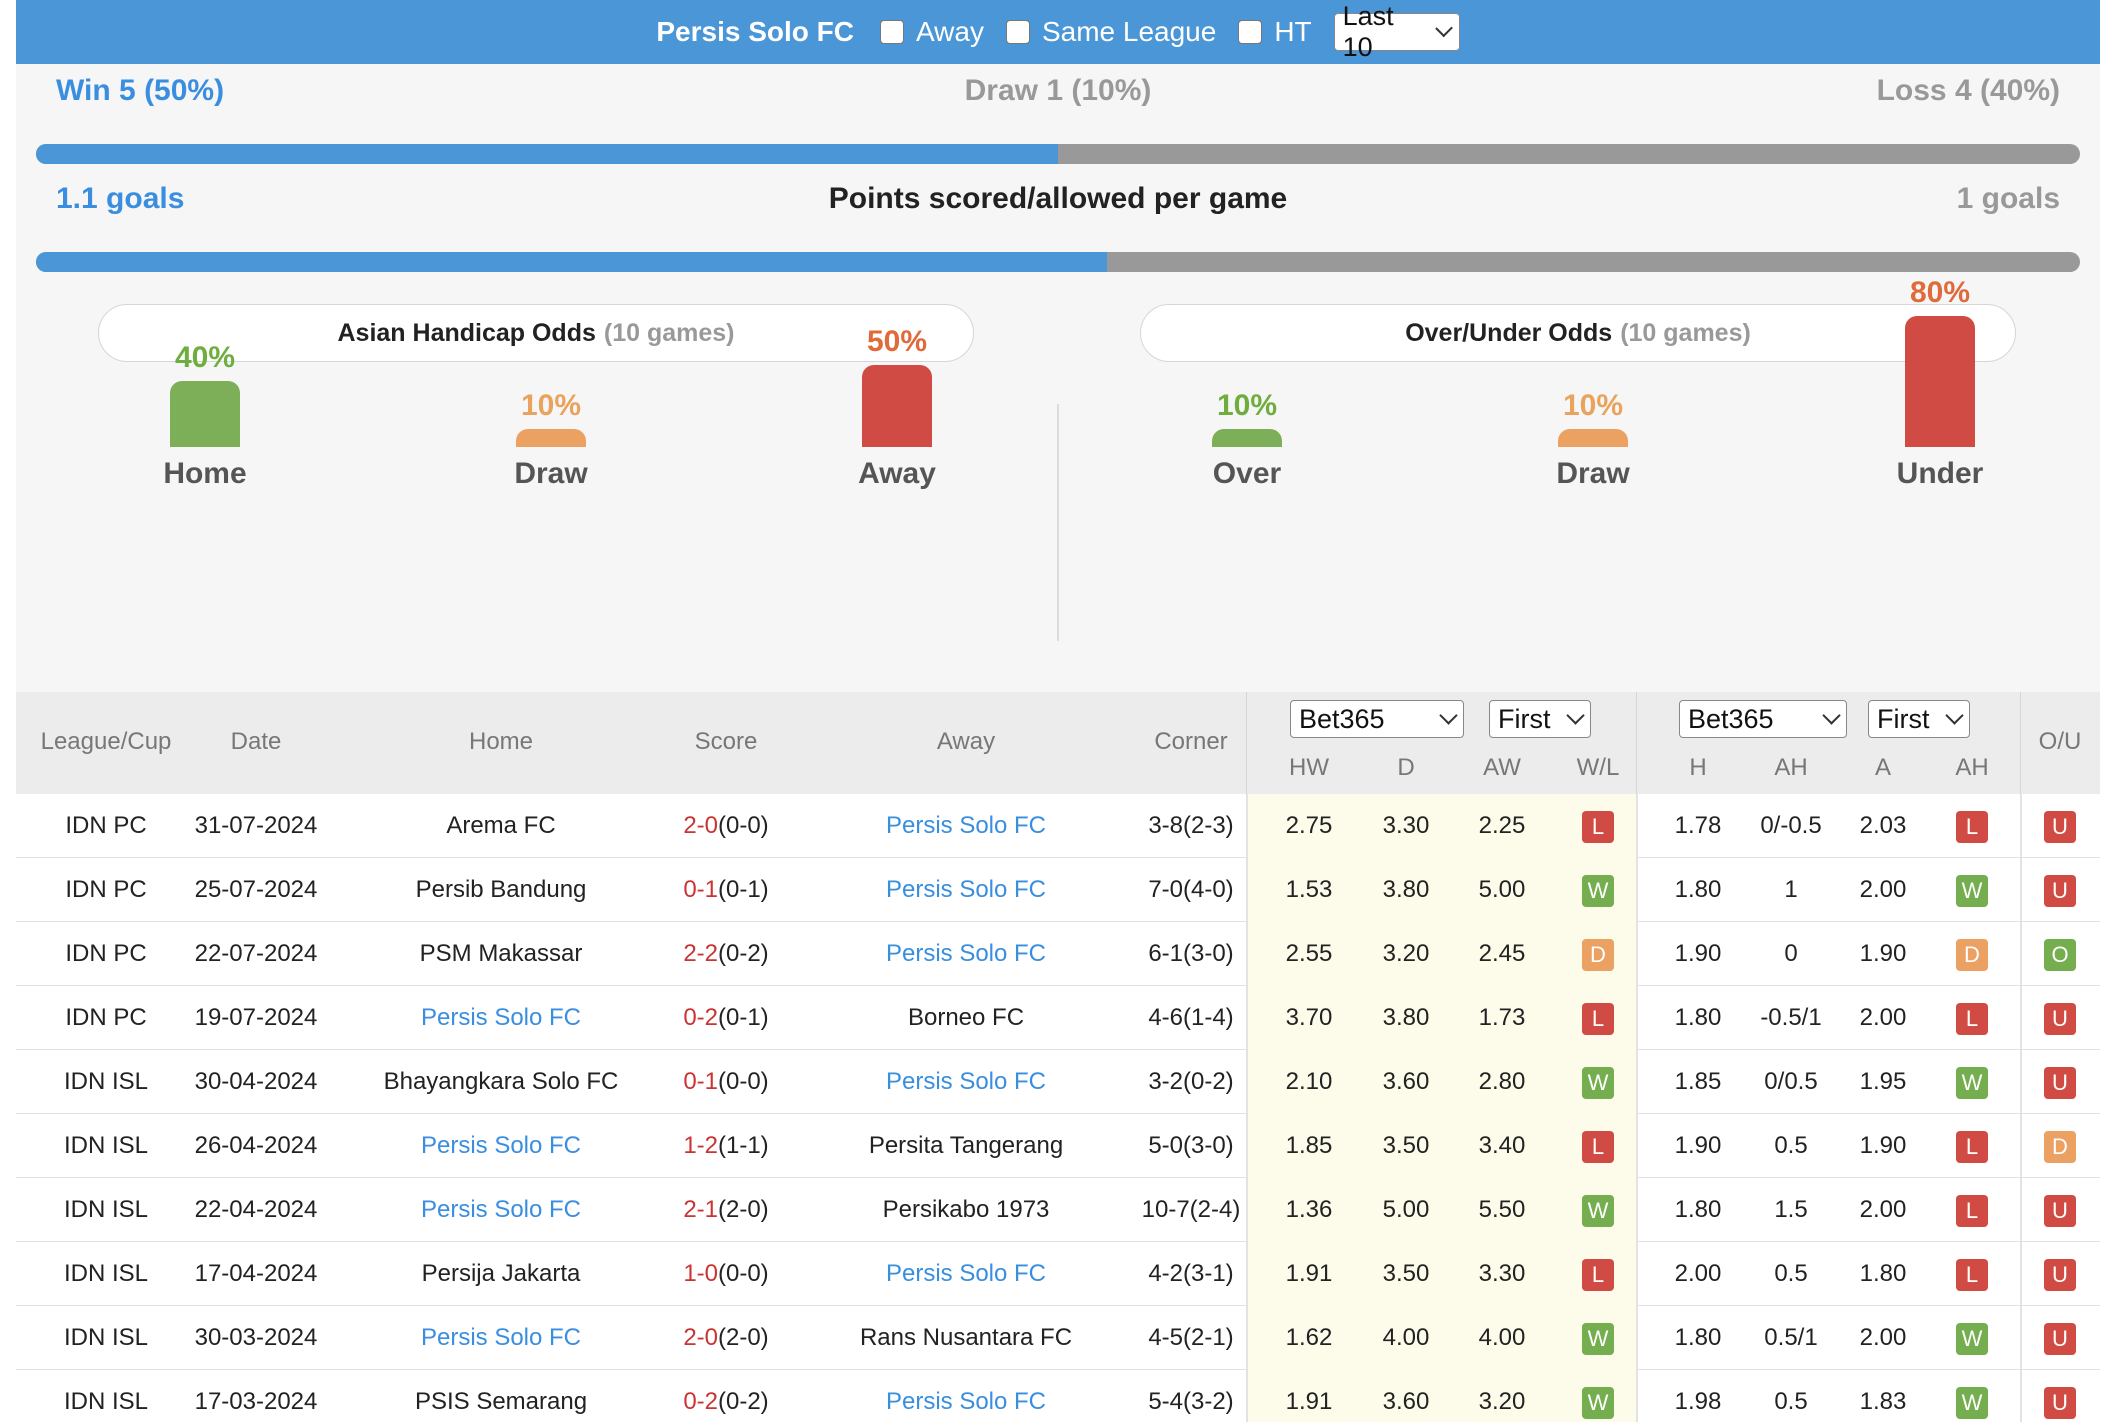 This screenshot has width=2116, height=1422. I want to click on h-cell: 1.90, so click(1698, 953).